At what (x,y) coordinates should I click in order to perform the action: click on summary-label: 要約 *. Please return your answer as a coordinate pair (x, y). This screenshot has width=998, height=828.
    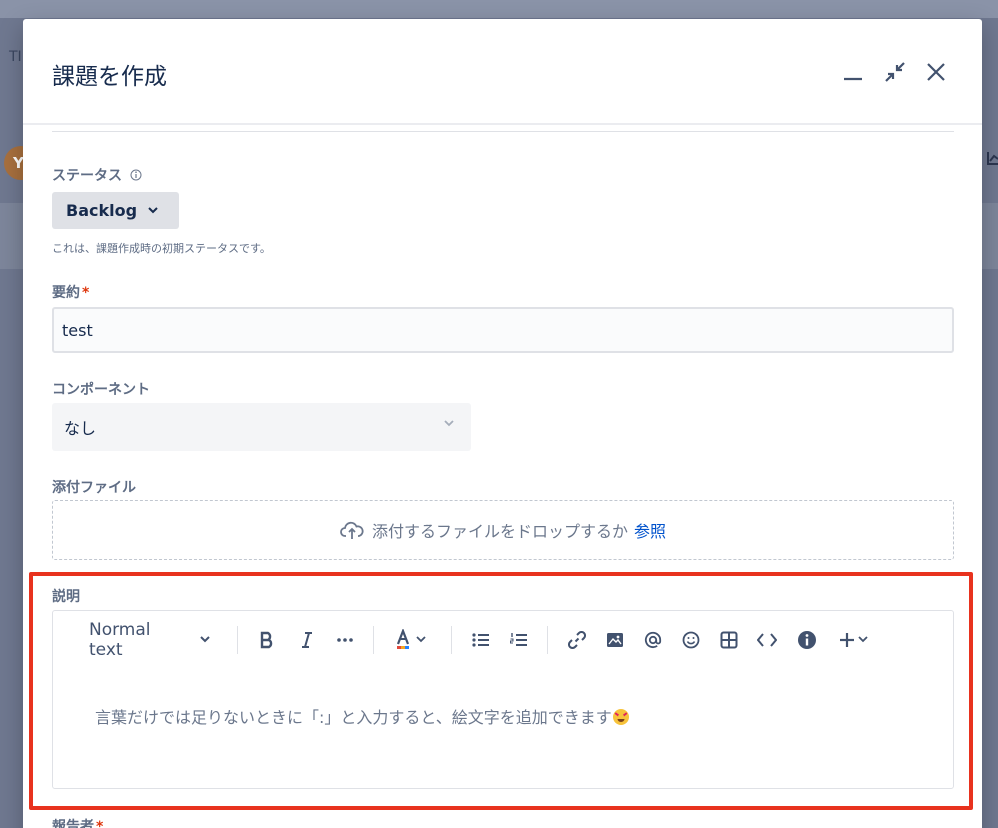
    Looking at the image, I should click on (70, 292).